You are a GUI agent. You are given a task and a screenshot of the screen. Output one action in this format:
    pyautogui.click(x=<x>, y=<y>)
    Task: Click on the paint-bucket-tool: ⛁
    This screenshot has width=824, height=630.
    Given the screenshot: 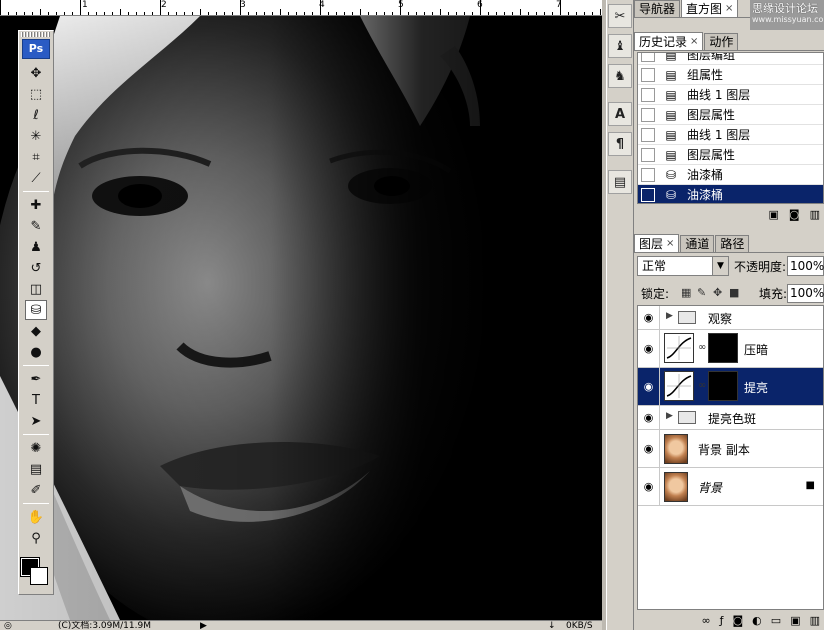 What is the action you would take?
    pyautogui.click(x=36, y=310)
    